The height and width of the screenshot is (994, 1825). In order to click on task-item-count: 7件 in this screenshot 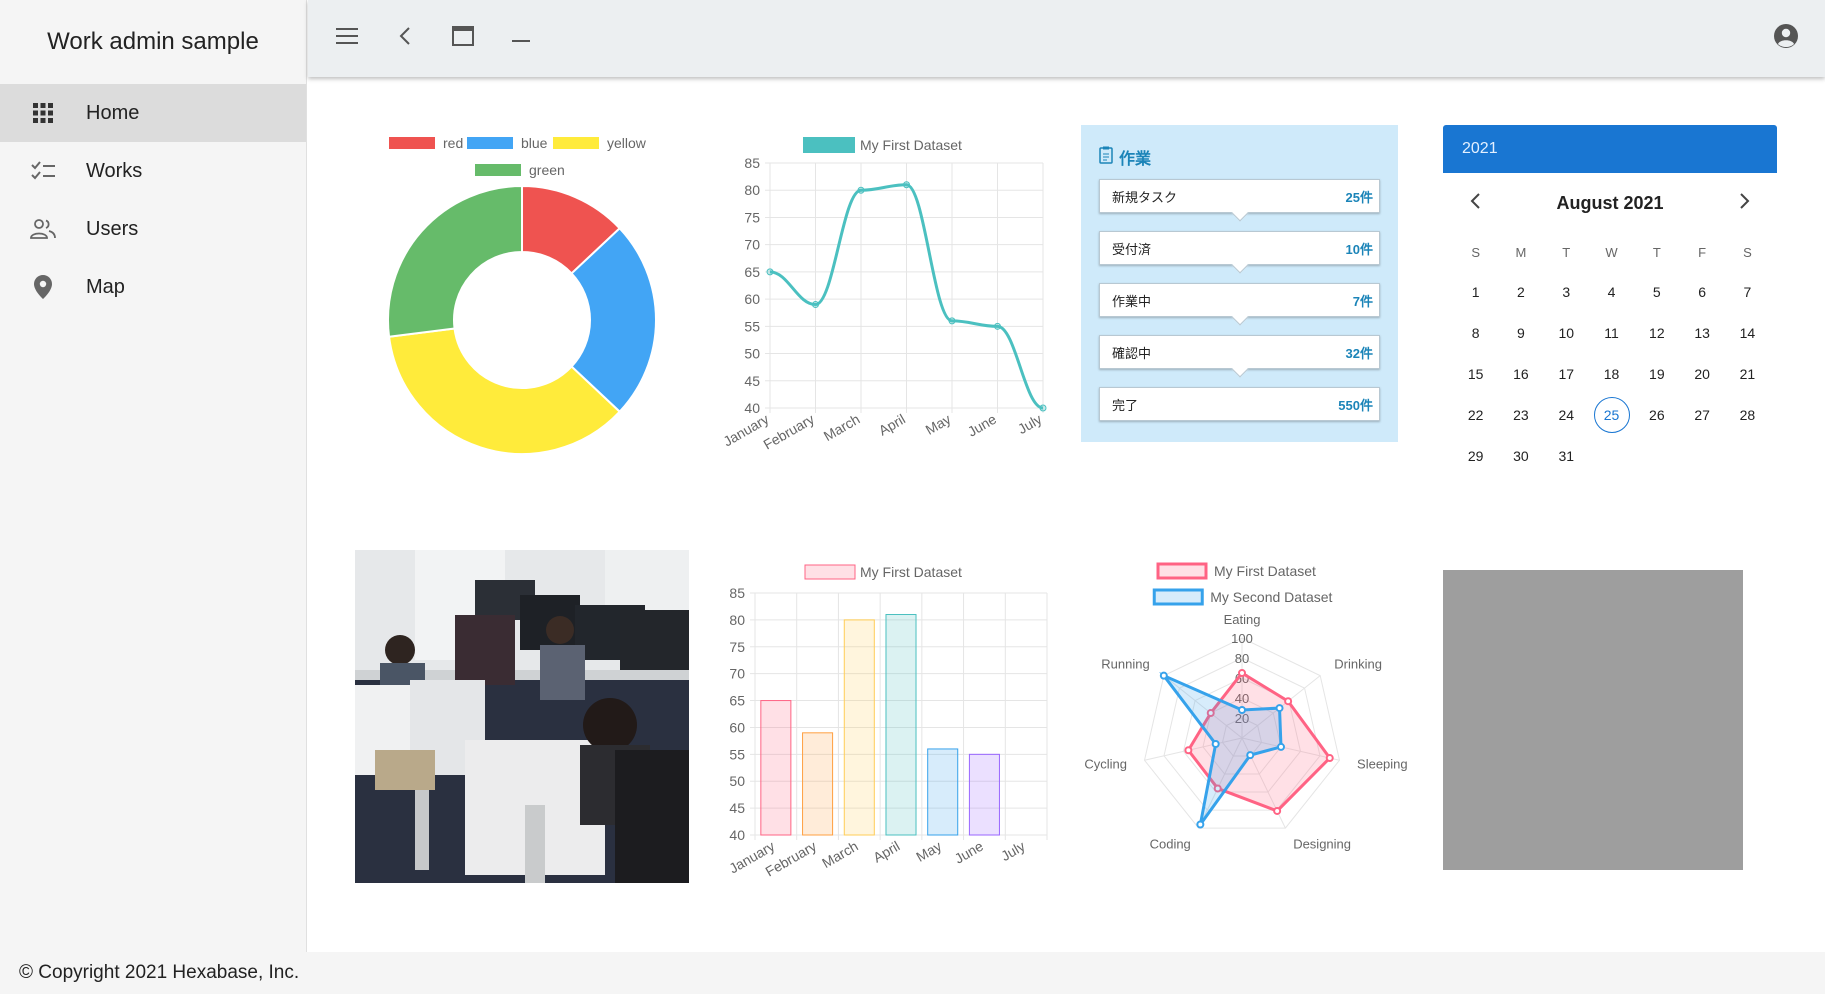, I will do `click(1362, 301)`.